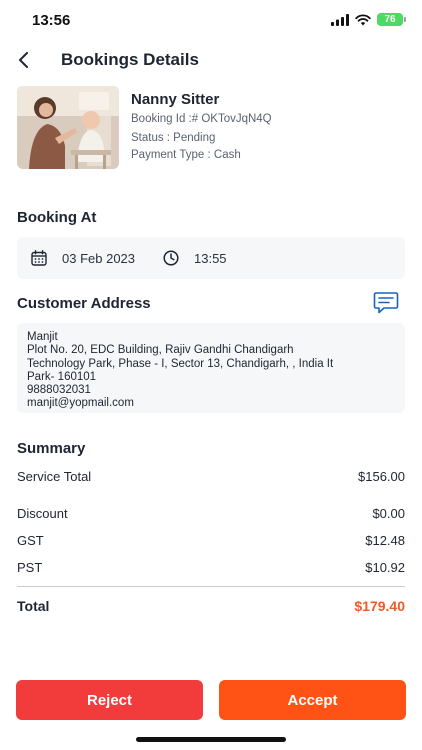 The width and height of the screenshot is (422, 750). I want to click on reject-button: Reject, so click(109, 700).